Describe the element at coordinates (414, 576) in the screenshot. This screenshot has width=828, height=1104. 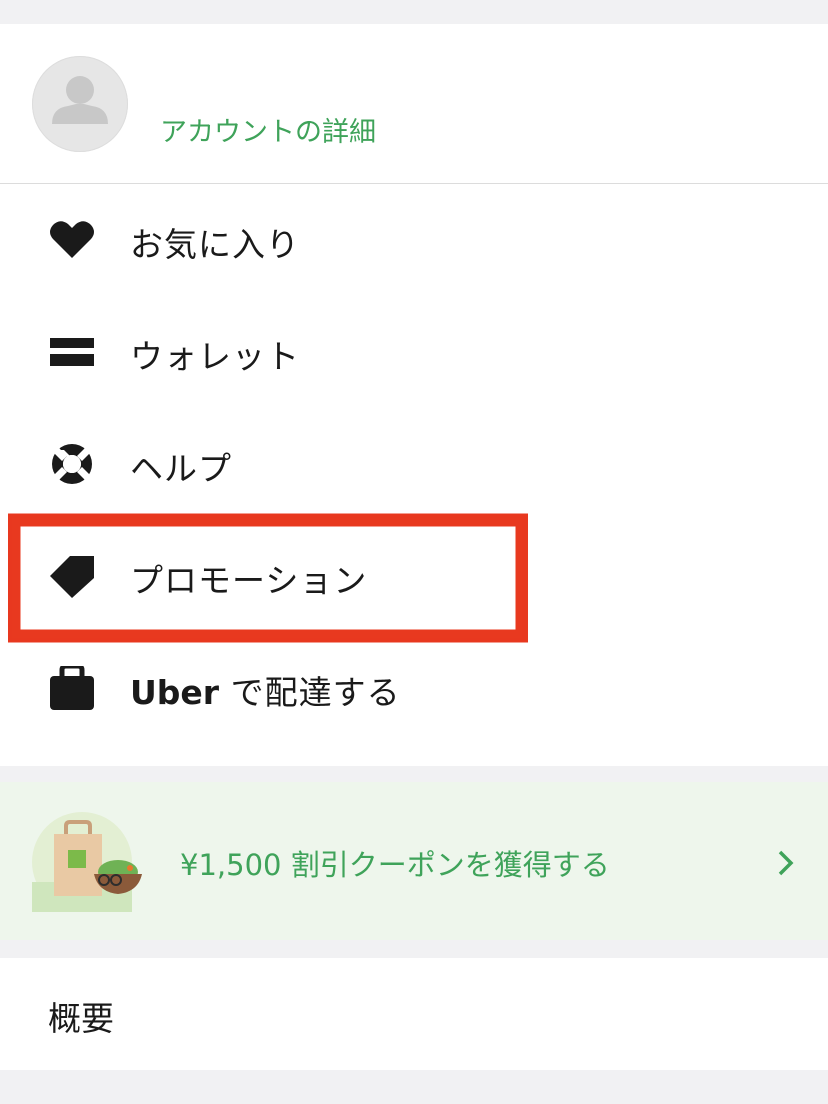
I see `menu-item-promotions: プロモーション` at that location.